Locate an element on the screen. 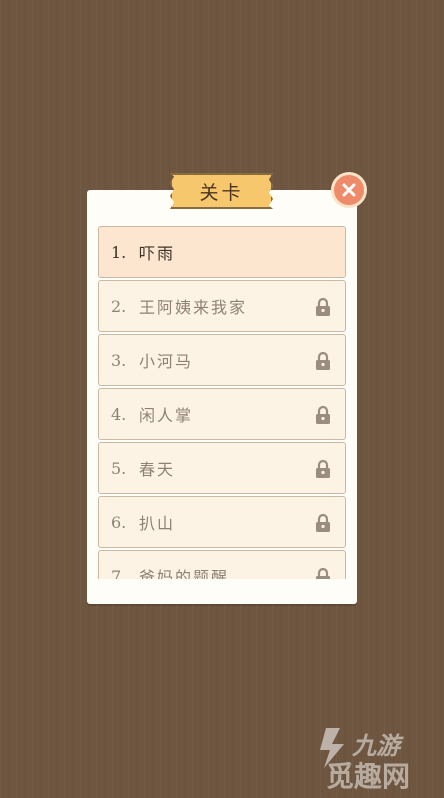  close-button is located at coordinates (349, 190).